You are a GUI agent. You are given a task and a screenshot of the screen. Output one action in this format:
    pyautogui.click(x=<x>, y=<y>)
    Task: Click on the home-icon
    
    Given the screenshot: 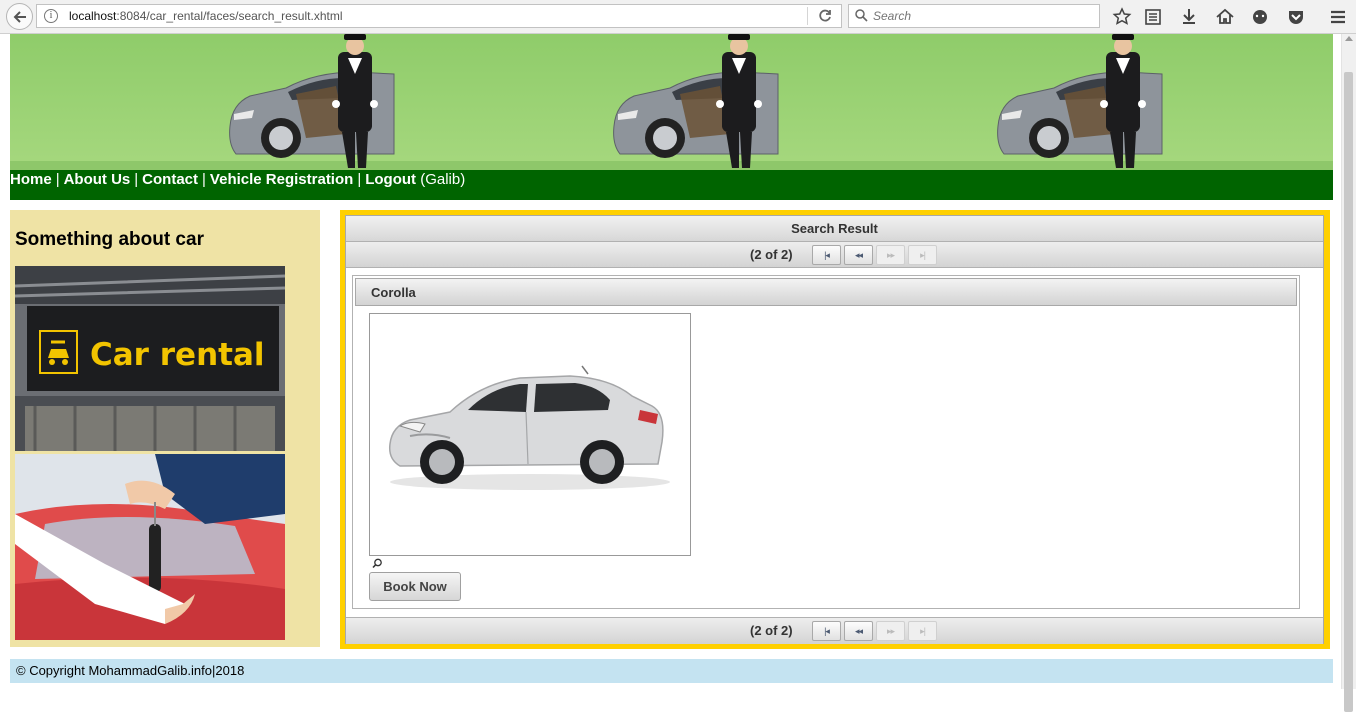 What is the action you would take?
    pyautogui.click(x=1225, y=17)
    